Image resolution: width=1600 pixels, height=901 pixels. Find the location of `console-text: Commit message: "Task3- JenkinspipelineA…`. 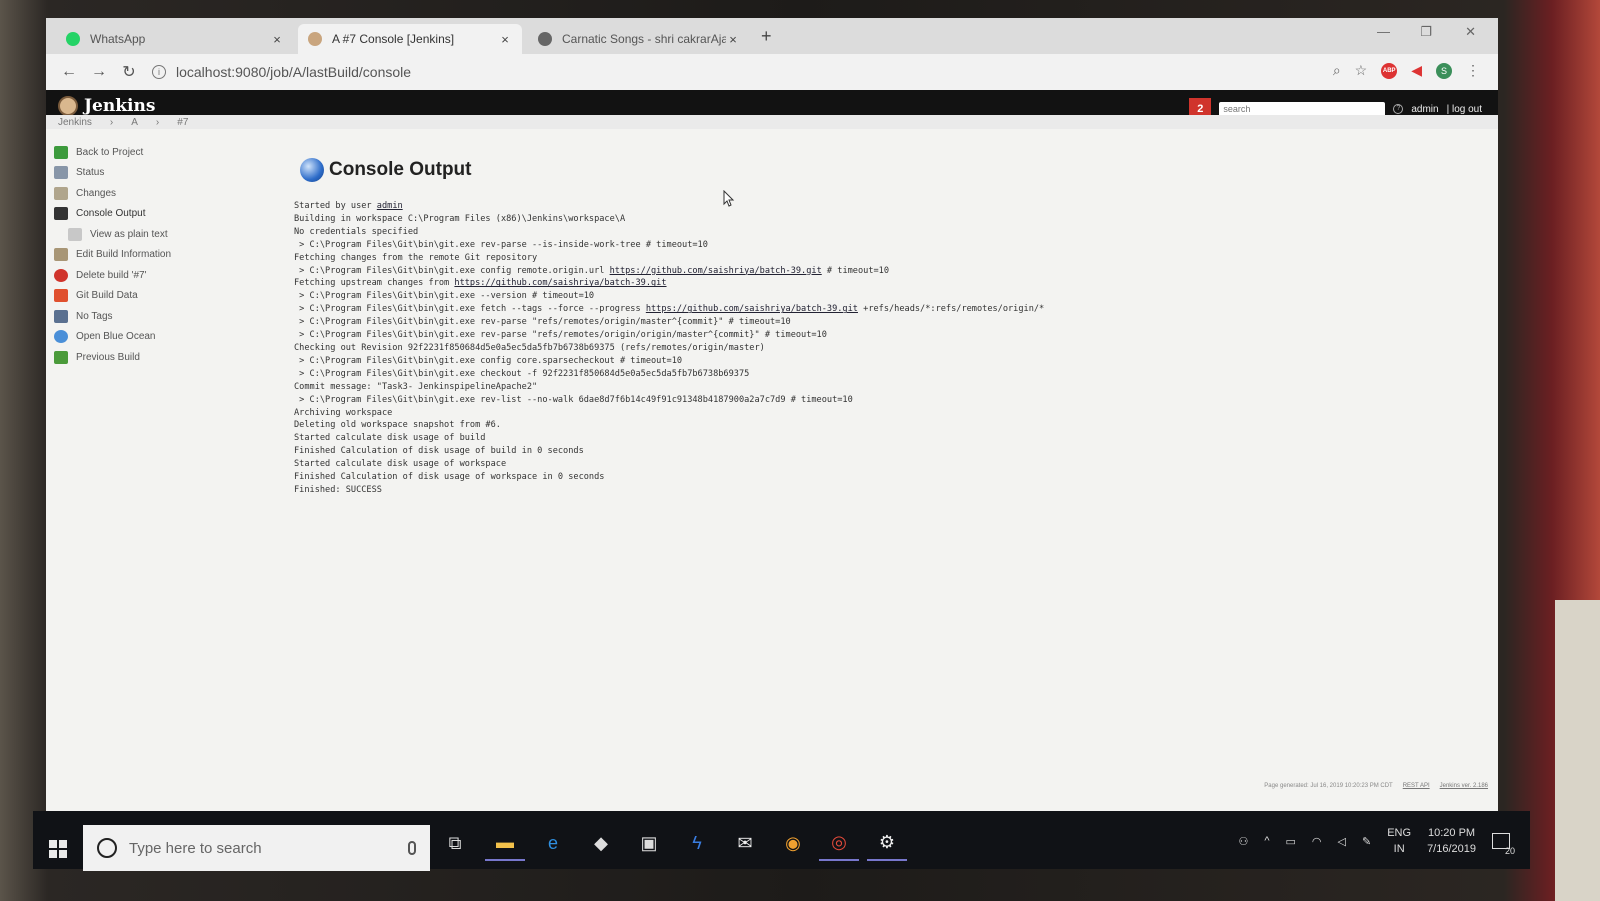

console-text: Commit message: "Task3- JenkinspipelineA… is located at coordinates (416, 386).